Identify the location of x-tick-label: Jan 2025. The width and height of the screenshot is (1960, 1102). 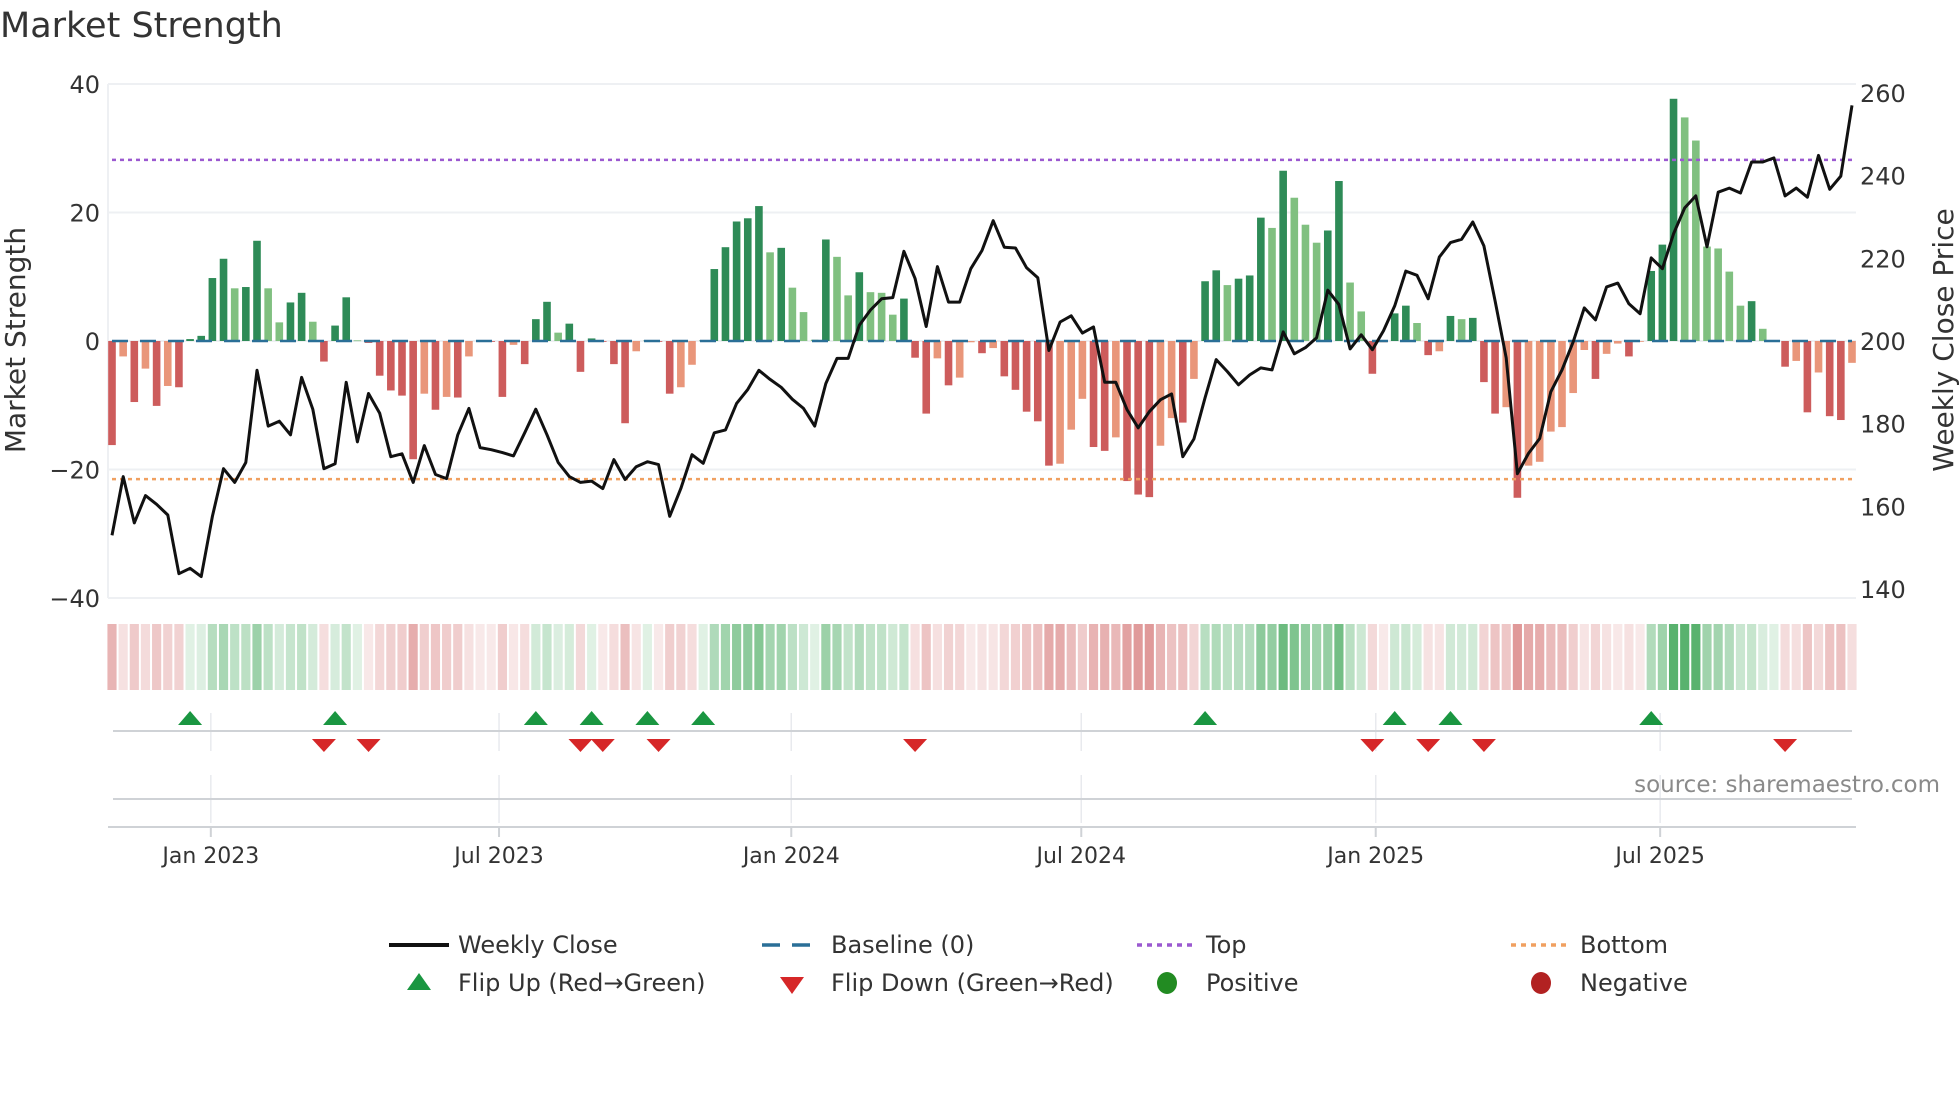
(1374, 856).